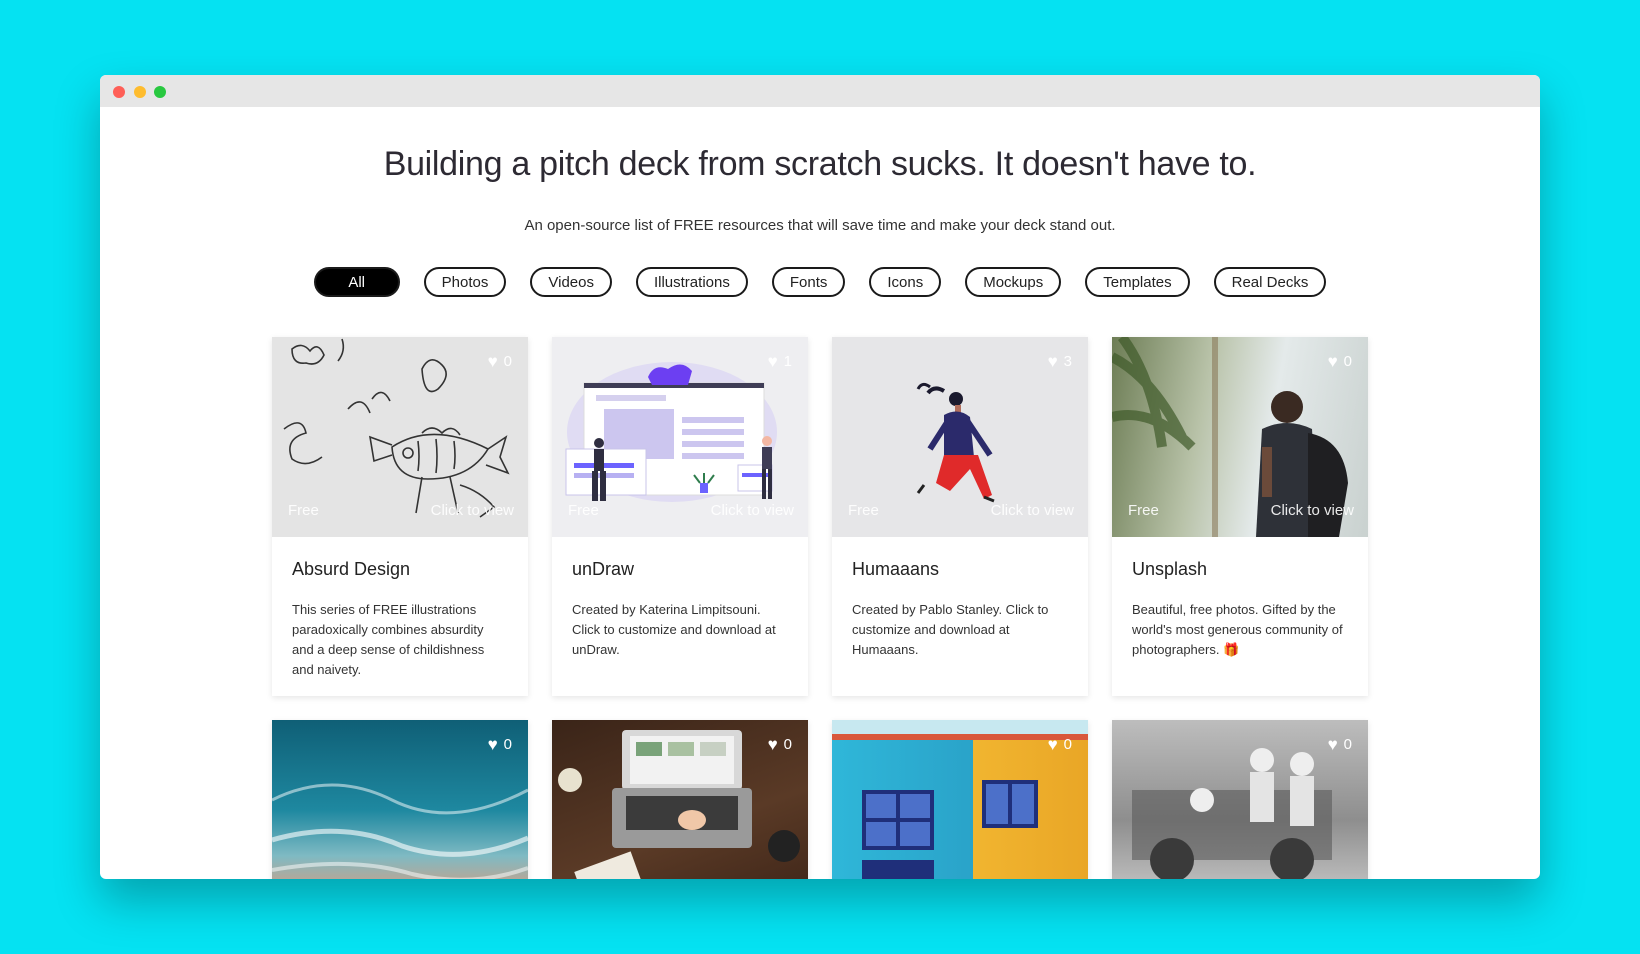 The width and height of the screenshot is (1640, 954). What do you see at coordinates (1060, 361) in the screenshot?
I see `like-count: ♥ 3` at bounding box center [1060, 361].